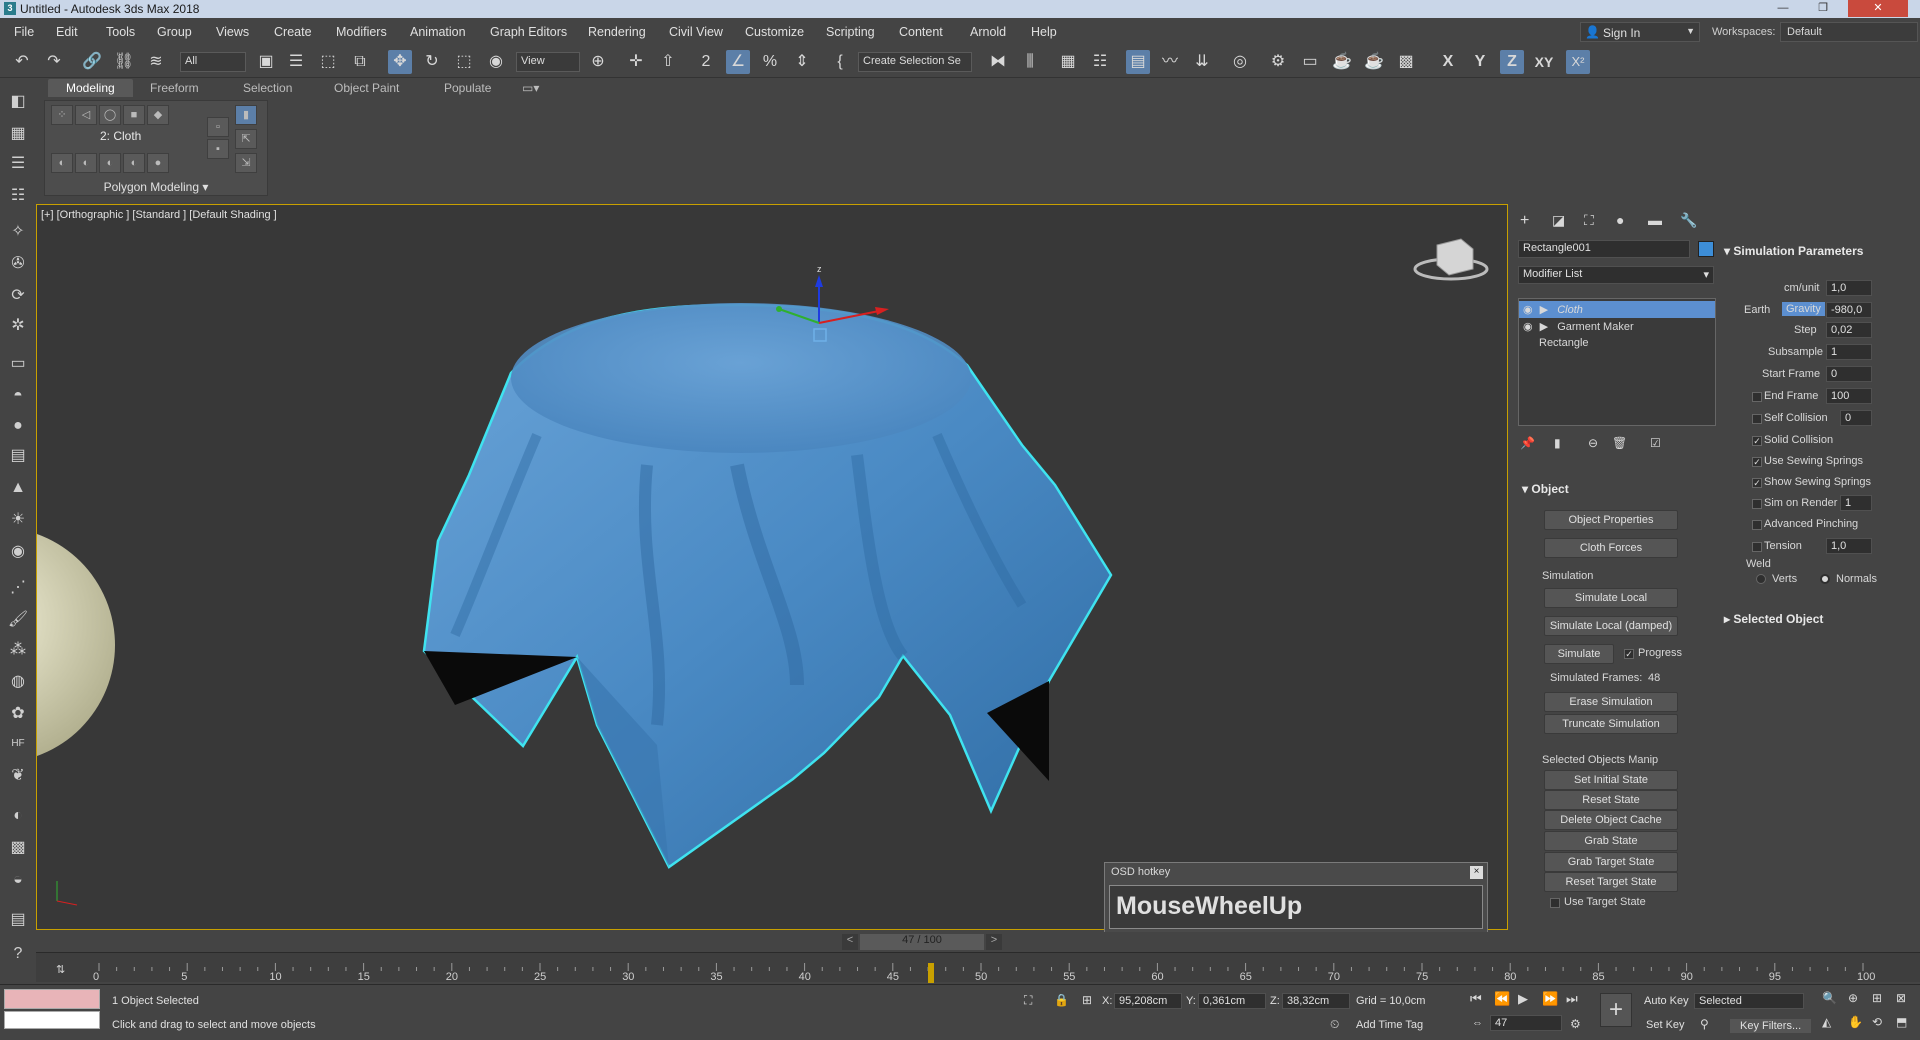  Describe the element at coordinates (213, 62) in the screenshot. I see `selection-filter-dropdown: All` at that location.